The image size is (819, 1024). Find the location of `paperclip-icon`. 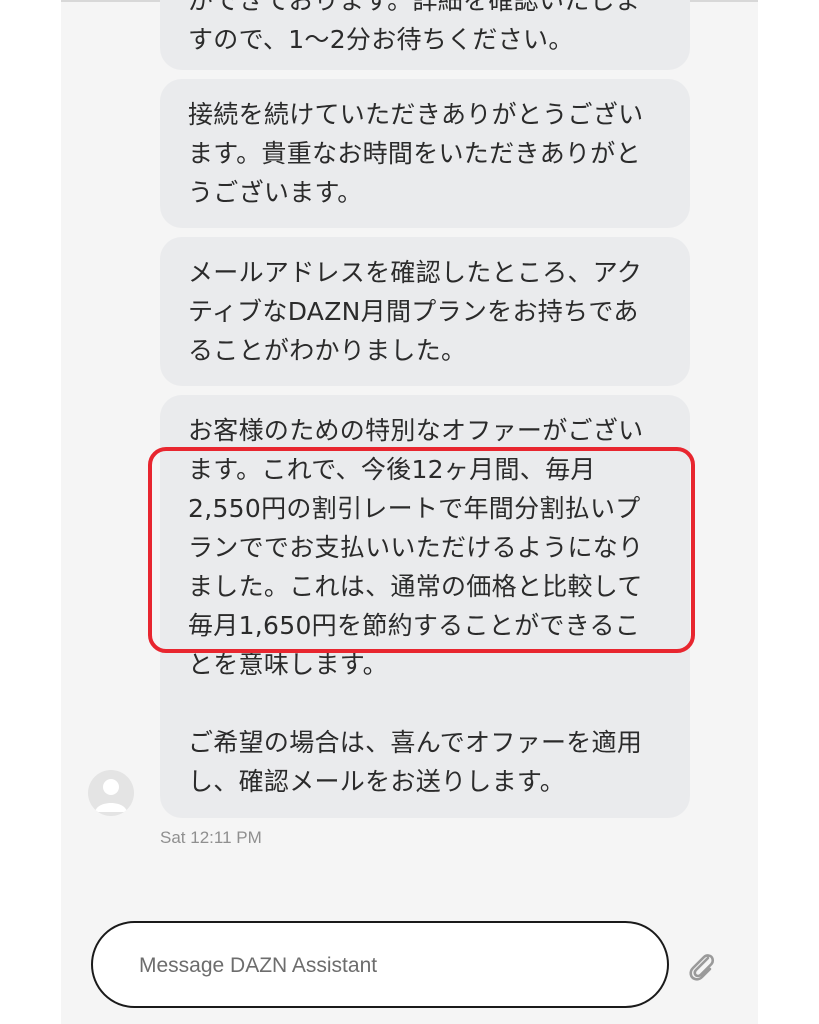

paperclip-icon is located at coordinates (701, 966).